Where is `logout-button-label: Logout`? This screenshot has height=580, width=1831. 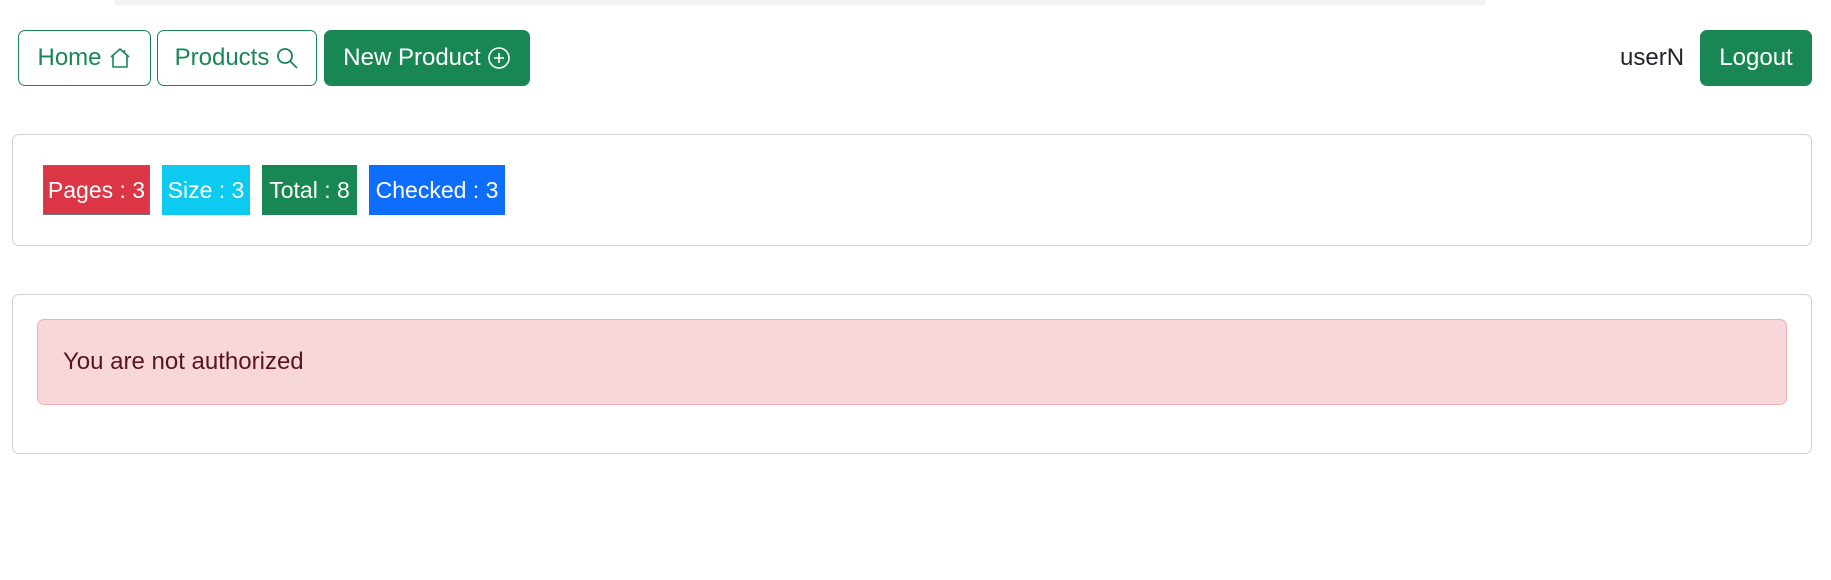 logout-button-label: Logout is located at coordinates (1756, 57).